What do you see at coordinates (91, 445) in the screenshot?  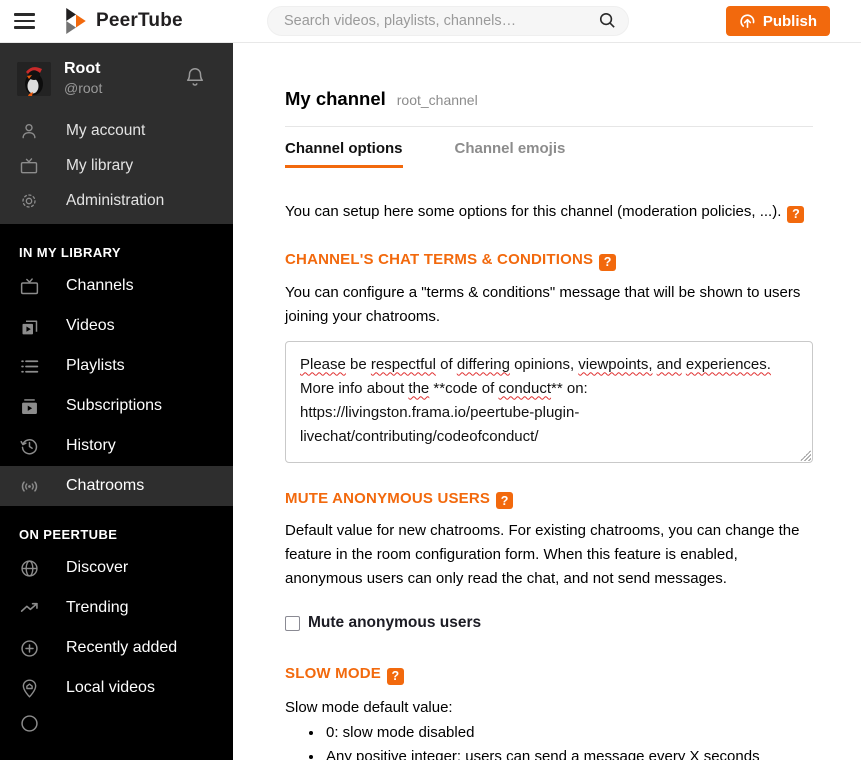 I see `sidebar-item-label: History` at bounding box center [91, 445].